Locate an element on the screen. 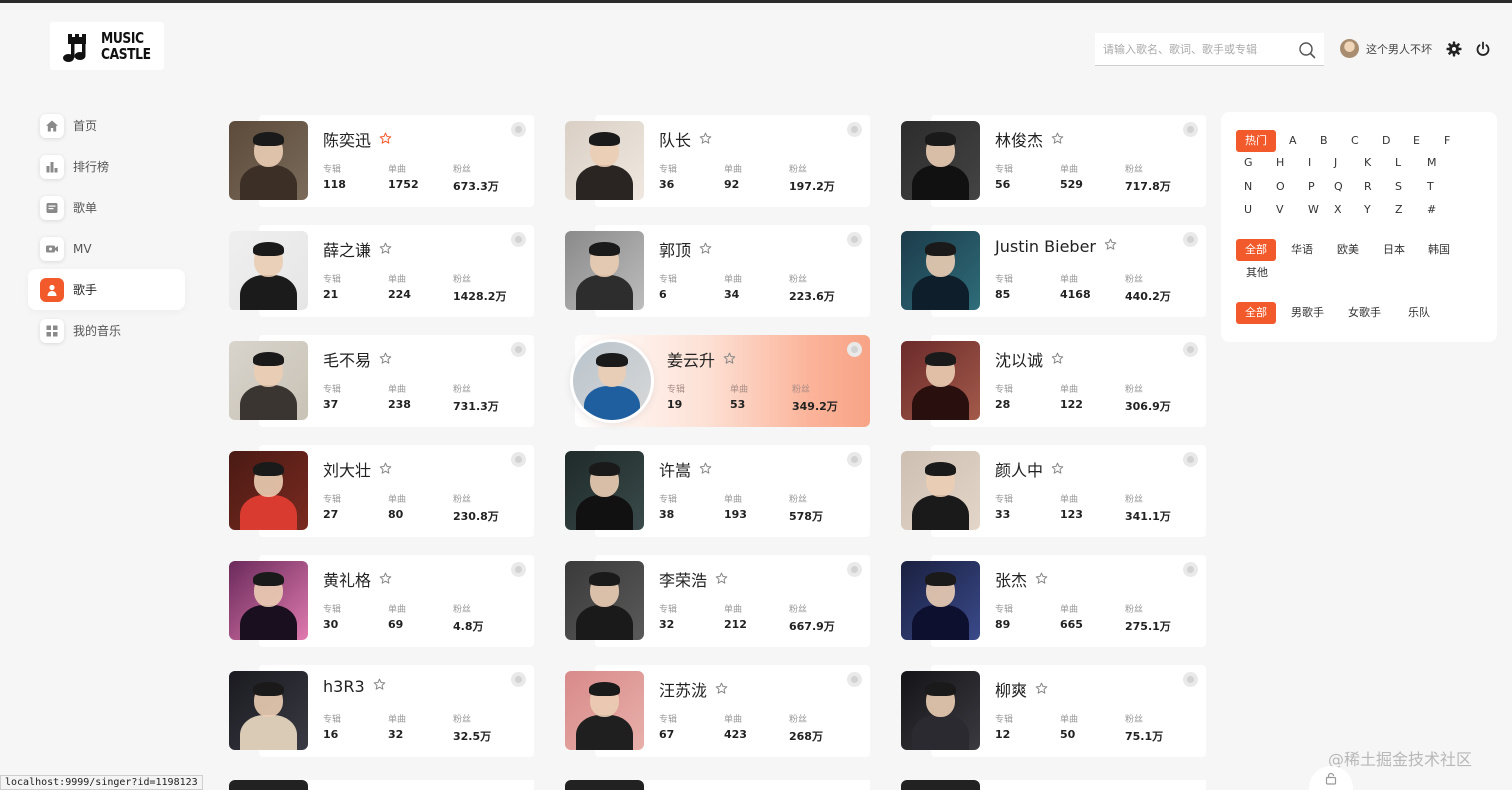 Image resolution: width=1512 pixels, height=790 pixels. filter-letter-n: N is located at coordinates (1248, 187).